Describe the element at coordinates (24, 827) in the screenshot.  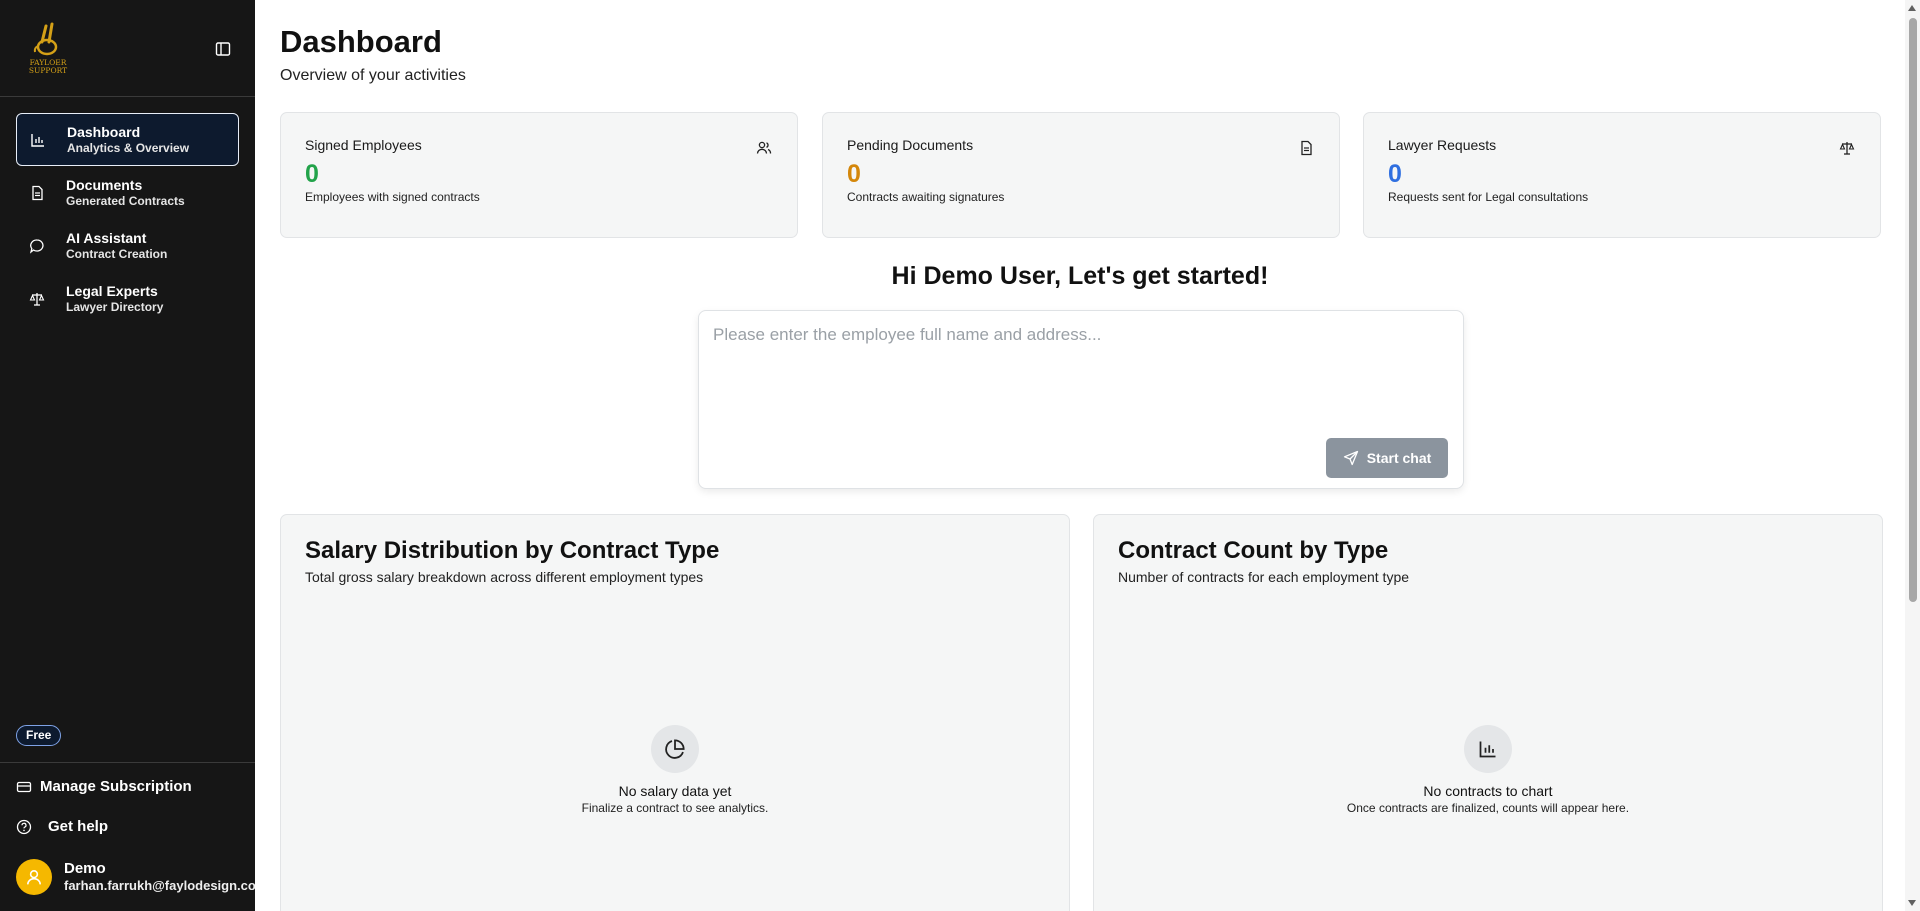
I see `help-circle-icon` at that location.